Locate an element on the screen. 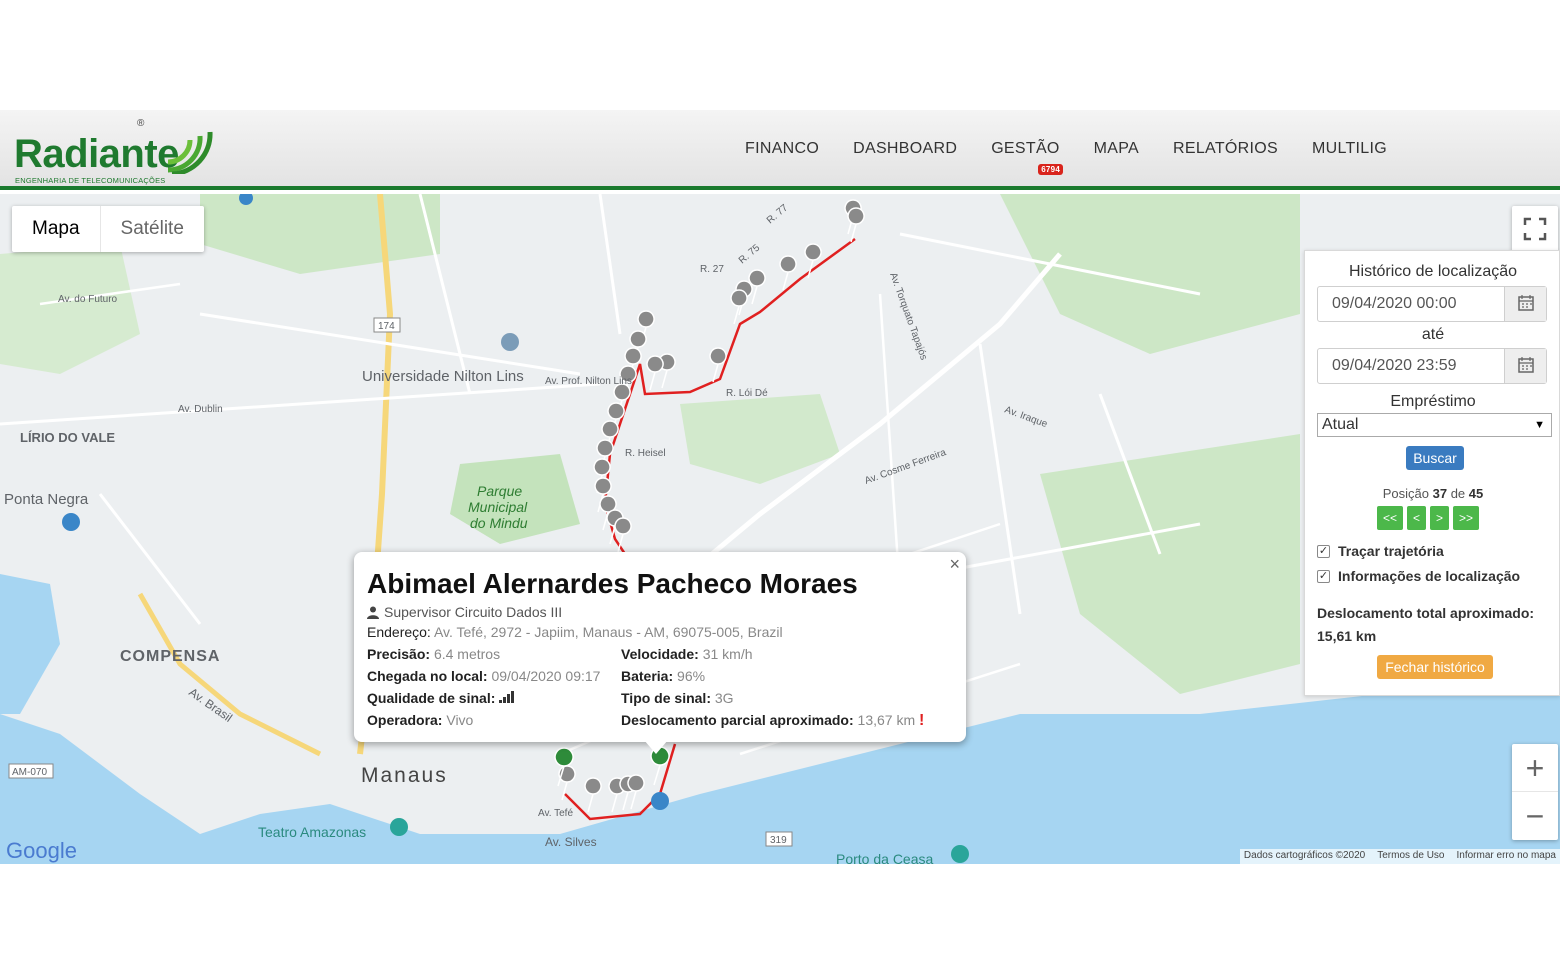  brand-name: Radiante is located at coordinates (96, 154).